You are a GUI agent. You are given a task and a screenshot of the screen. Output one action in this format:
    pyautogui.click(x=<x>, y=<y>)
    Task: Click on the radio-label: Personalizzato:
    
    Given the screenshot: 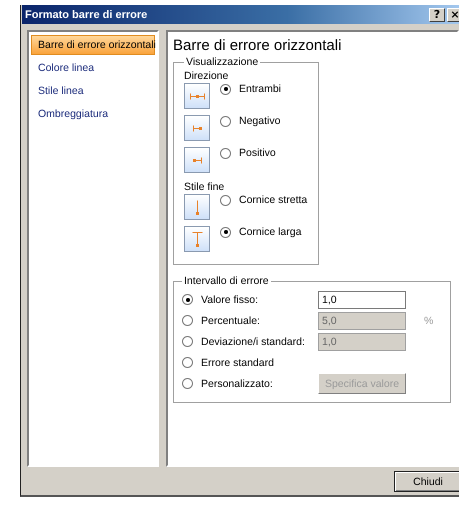 What is the action you would take?
    pyautogui.click(x=237, y=384)
    